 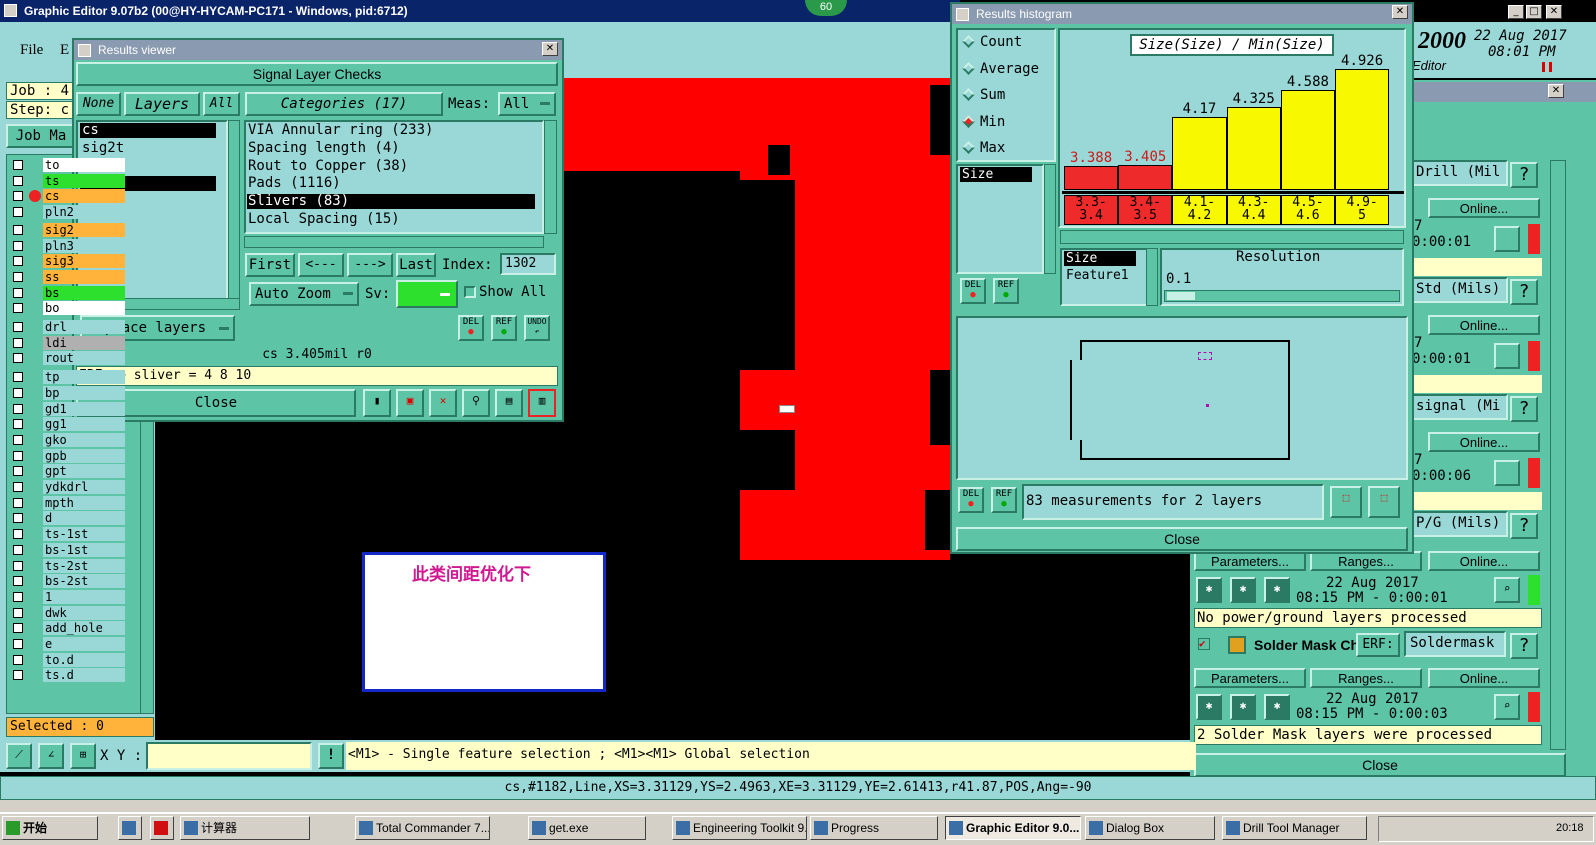 What do you see at coordinates (221, 104) in the screenshot?
I see `all-button: All` at bounding box center [221, 104].